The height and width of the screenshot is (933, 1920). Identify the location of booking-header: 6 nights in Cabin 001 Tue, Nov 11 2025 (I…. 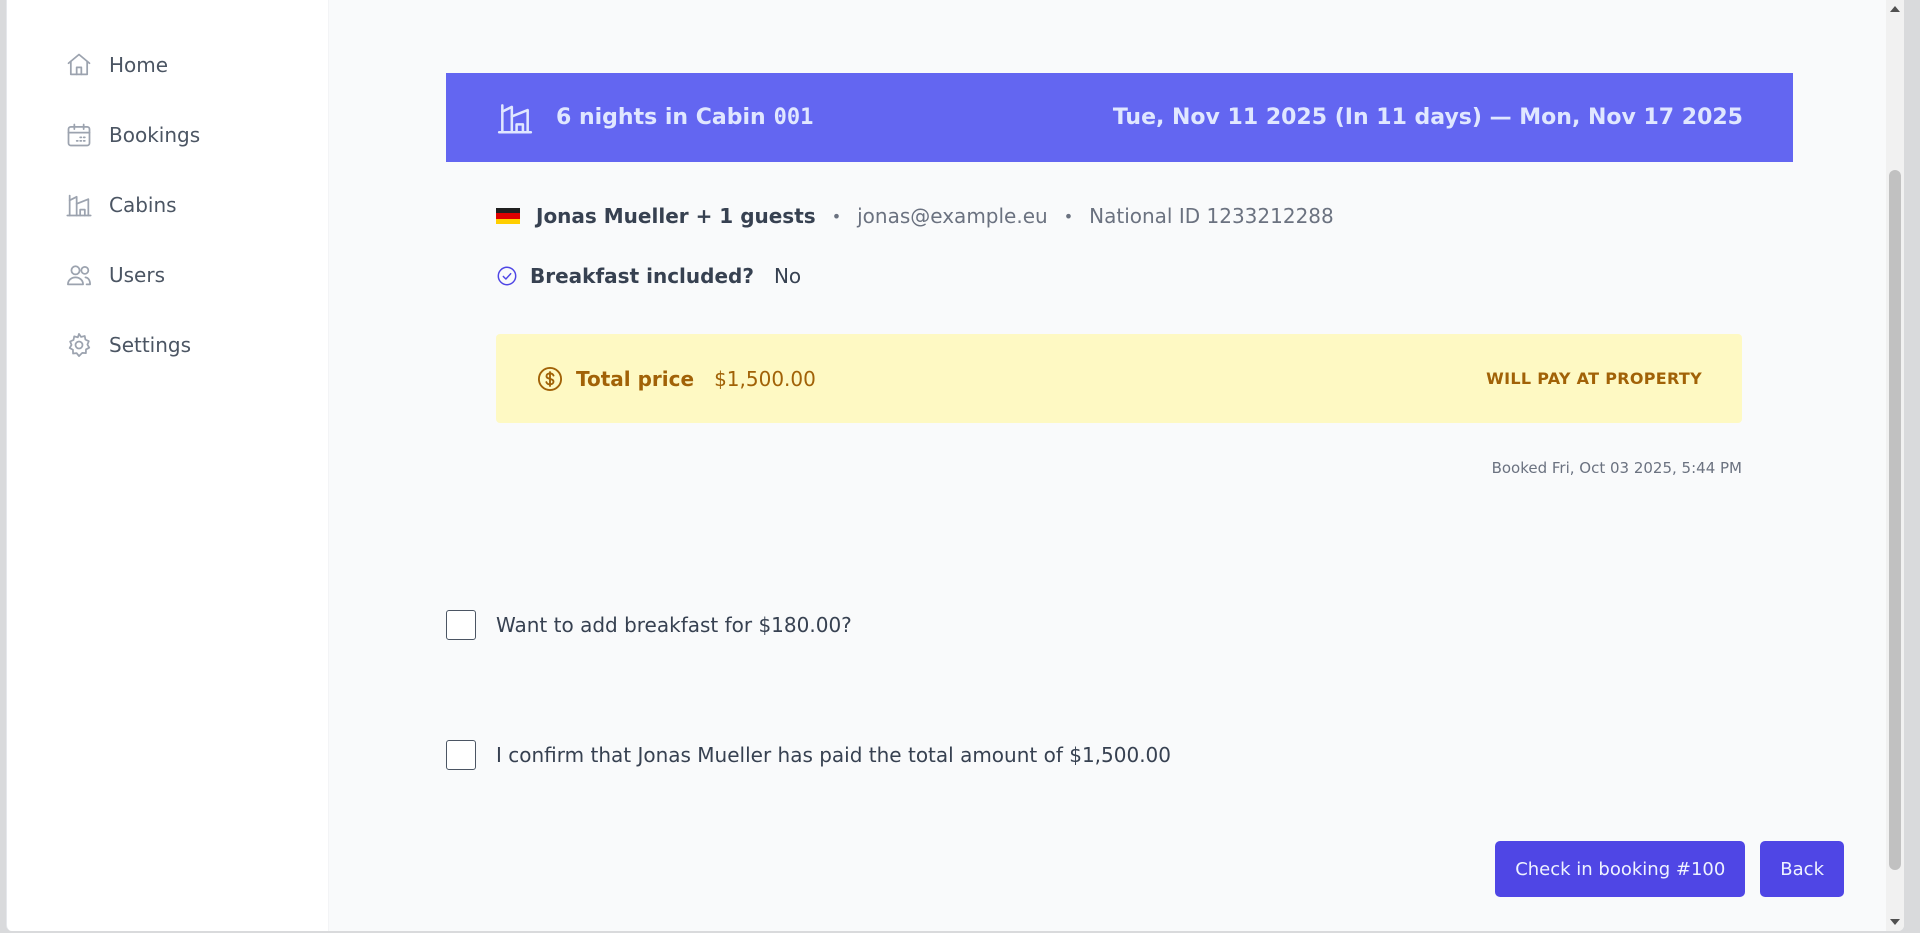
(1119, 117).